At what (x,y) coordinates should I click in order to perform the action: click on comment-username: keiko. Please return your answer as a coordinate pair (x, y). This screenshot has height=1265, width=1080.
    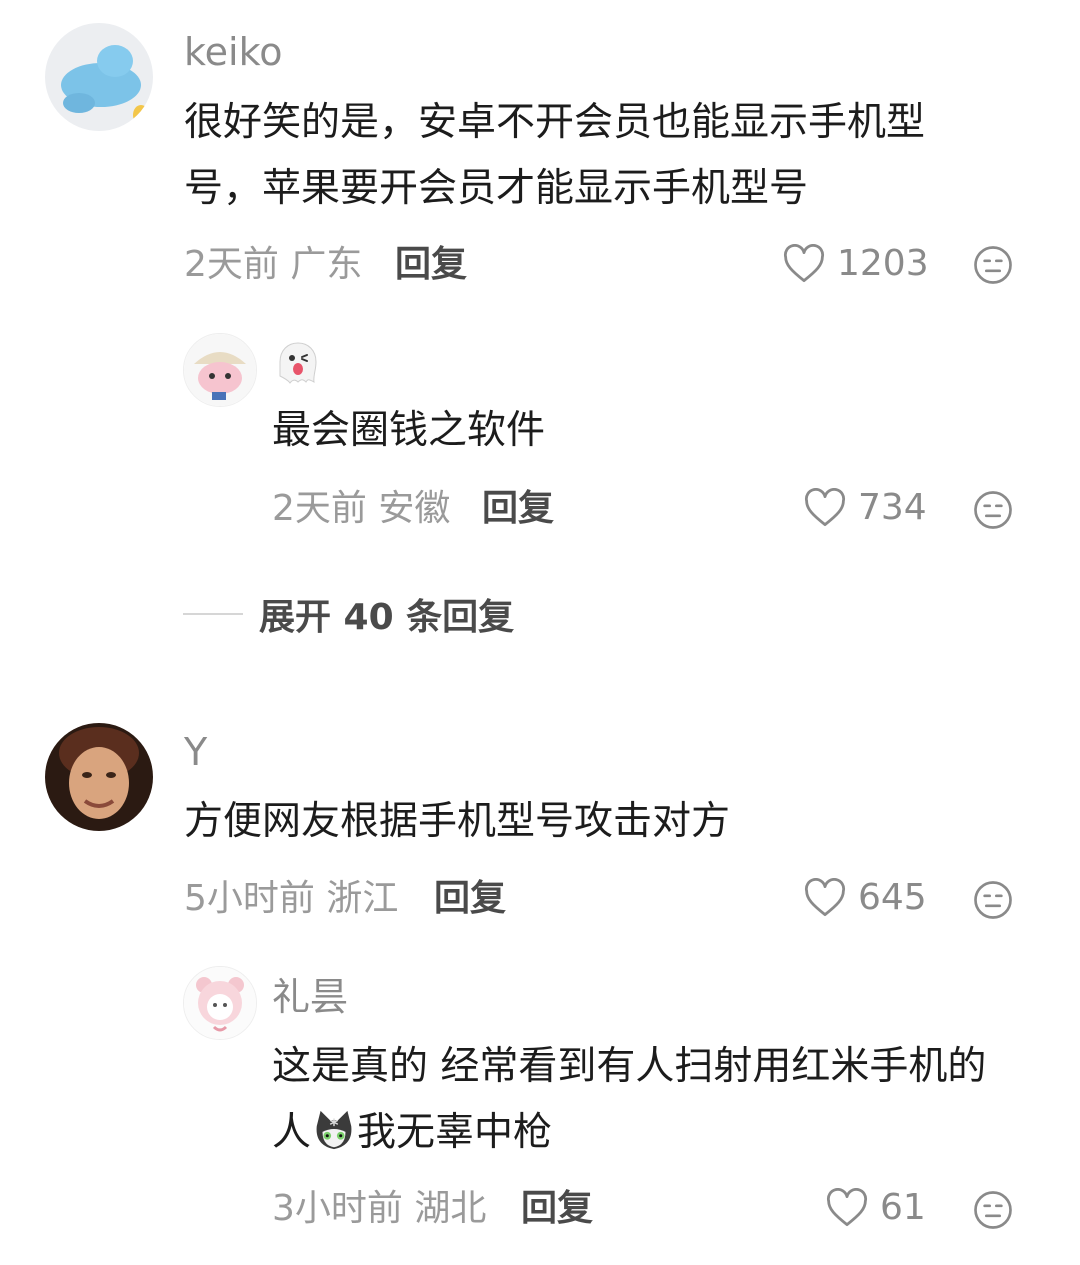
    Looking at the image, I should click on (233, 52).